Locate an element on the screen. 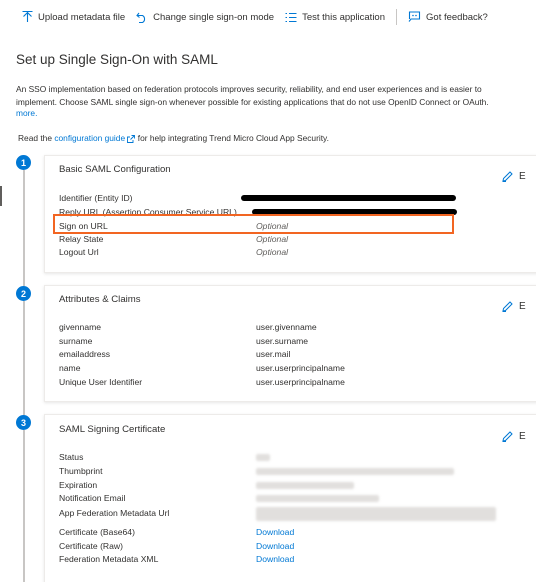 The image size is (536, 582). upload-metadata-button: Upload metadata file is located at coordinates (73, 17).